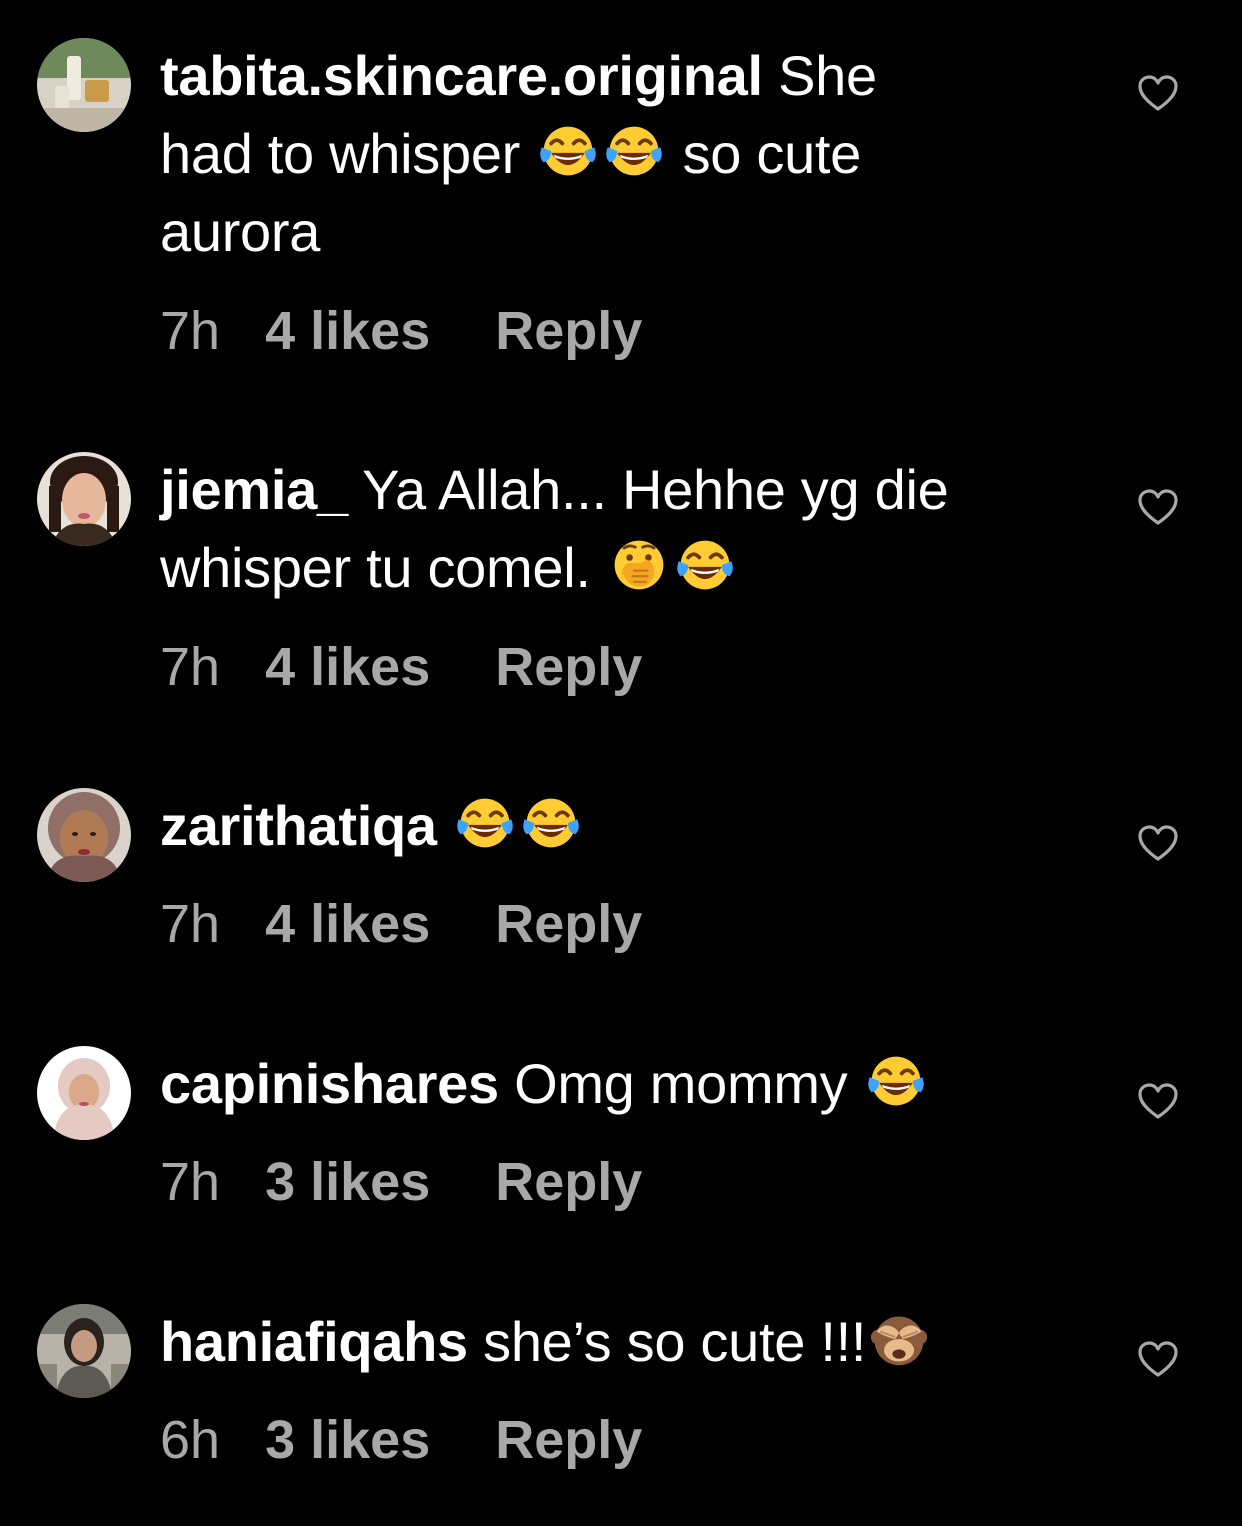 Image resolution: width=1242 pixels, height=1526 pixels. Describe the element at coordinates (681, 1083) in the screenshot. I see `comment-text: Omg mommy` at that location.